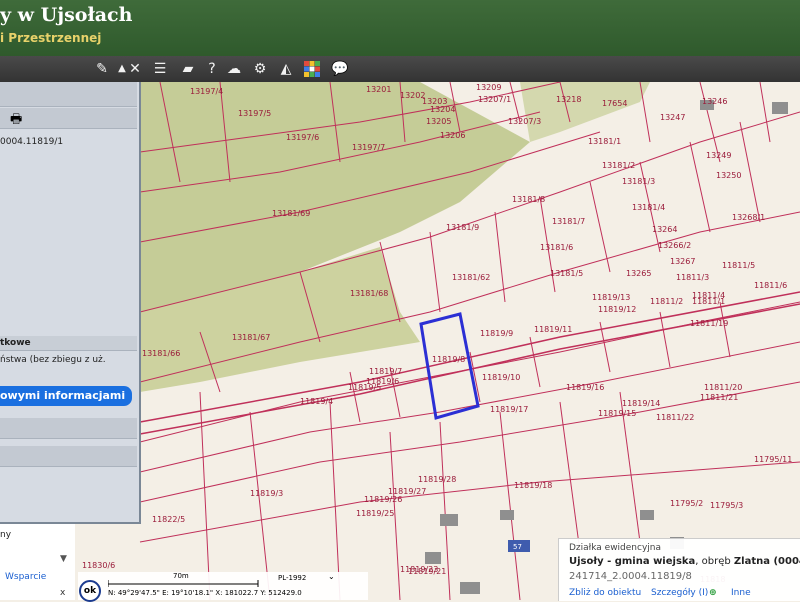 Image resolution: width=800 pixels, height=602 pixels. What do you see at coordinates (212, 69) in the screenshot?
I see `help-icon: ?` at bounding box center [212, 69].